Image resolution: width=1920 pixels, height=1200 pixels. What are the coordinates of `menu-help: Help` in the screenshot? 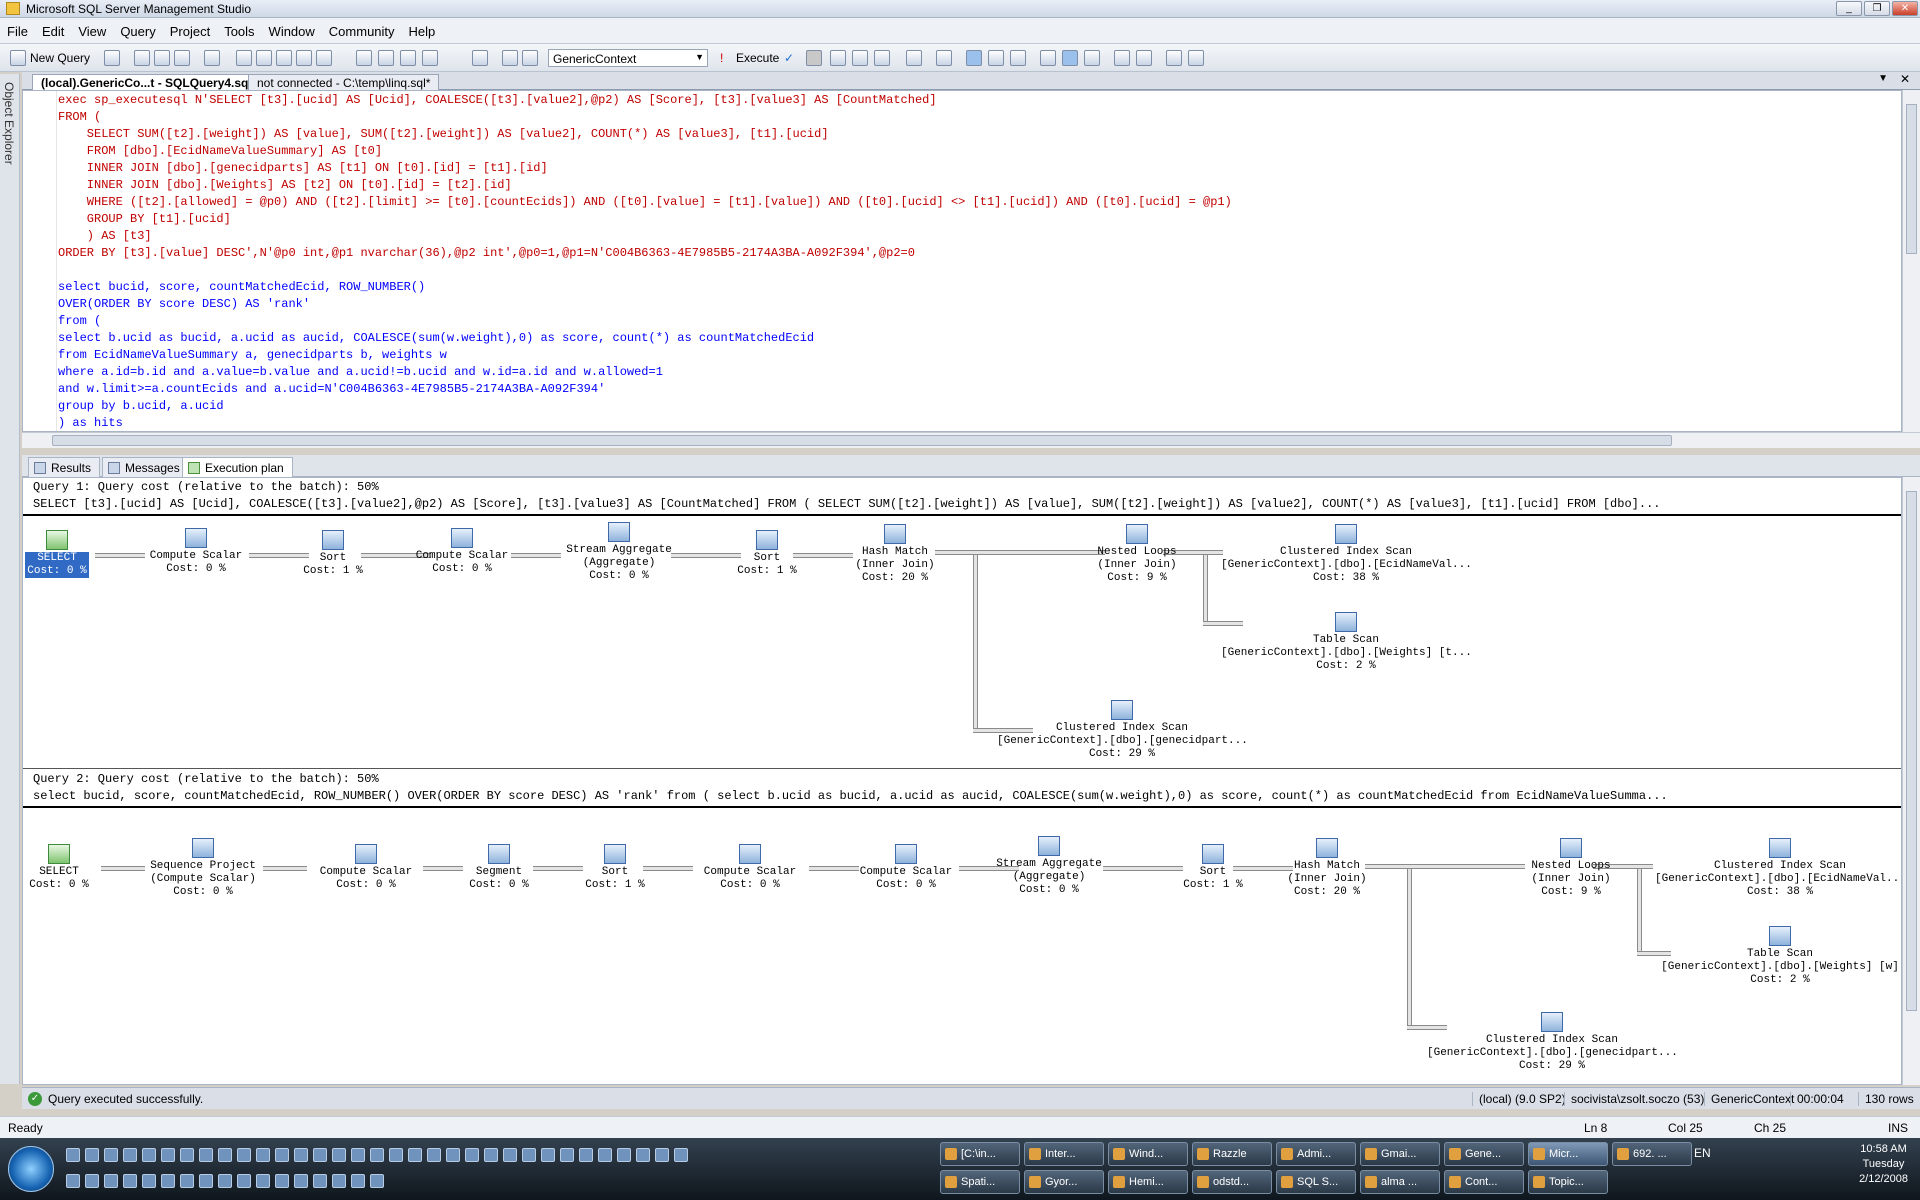 It's located at (422, 28).